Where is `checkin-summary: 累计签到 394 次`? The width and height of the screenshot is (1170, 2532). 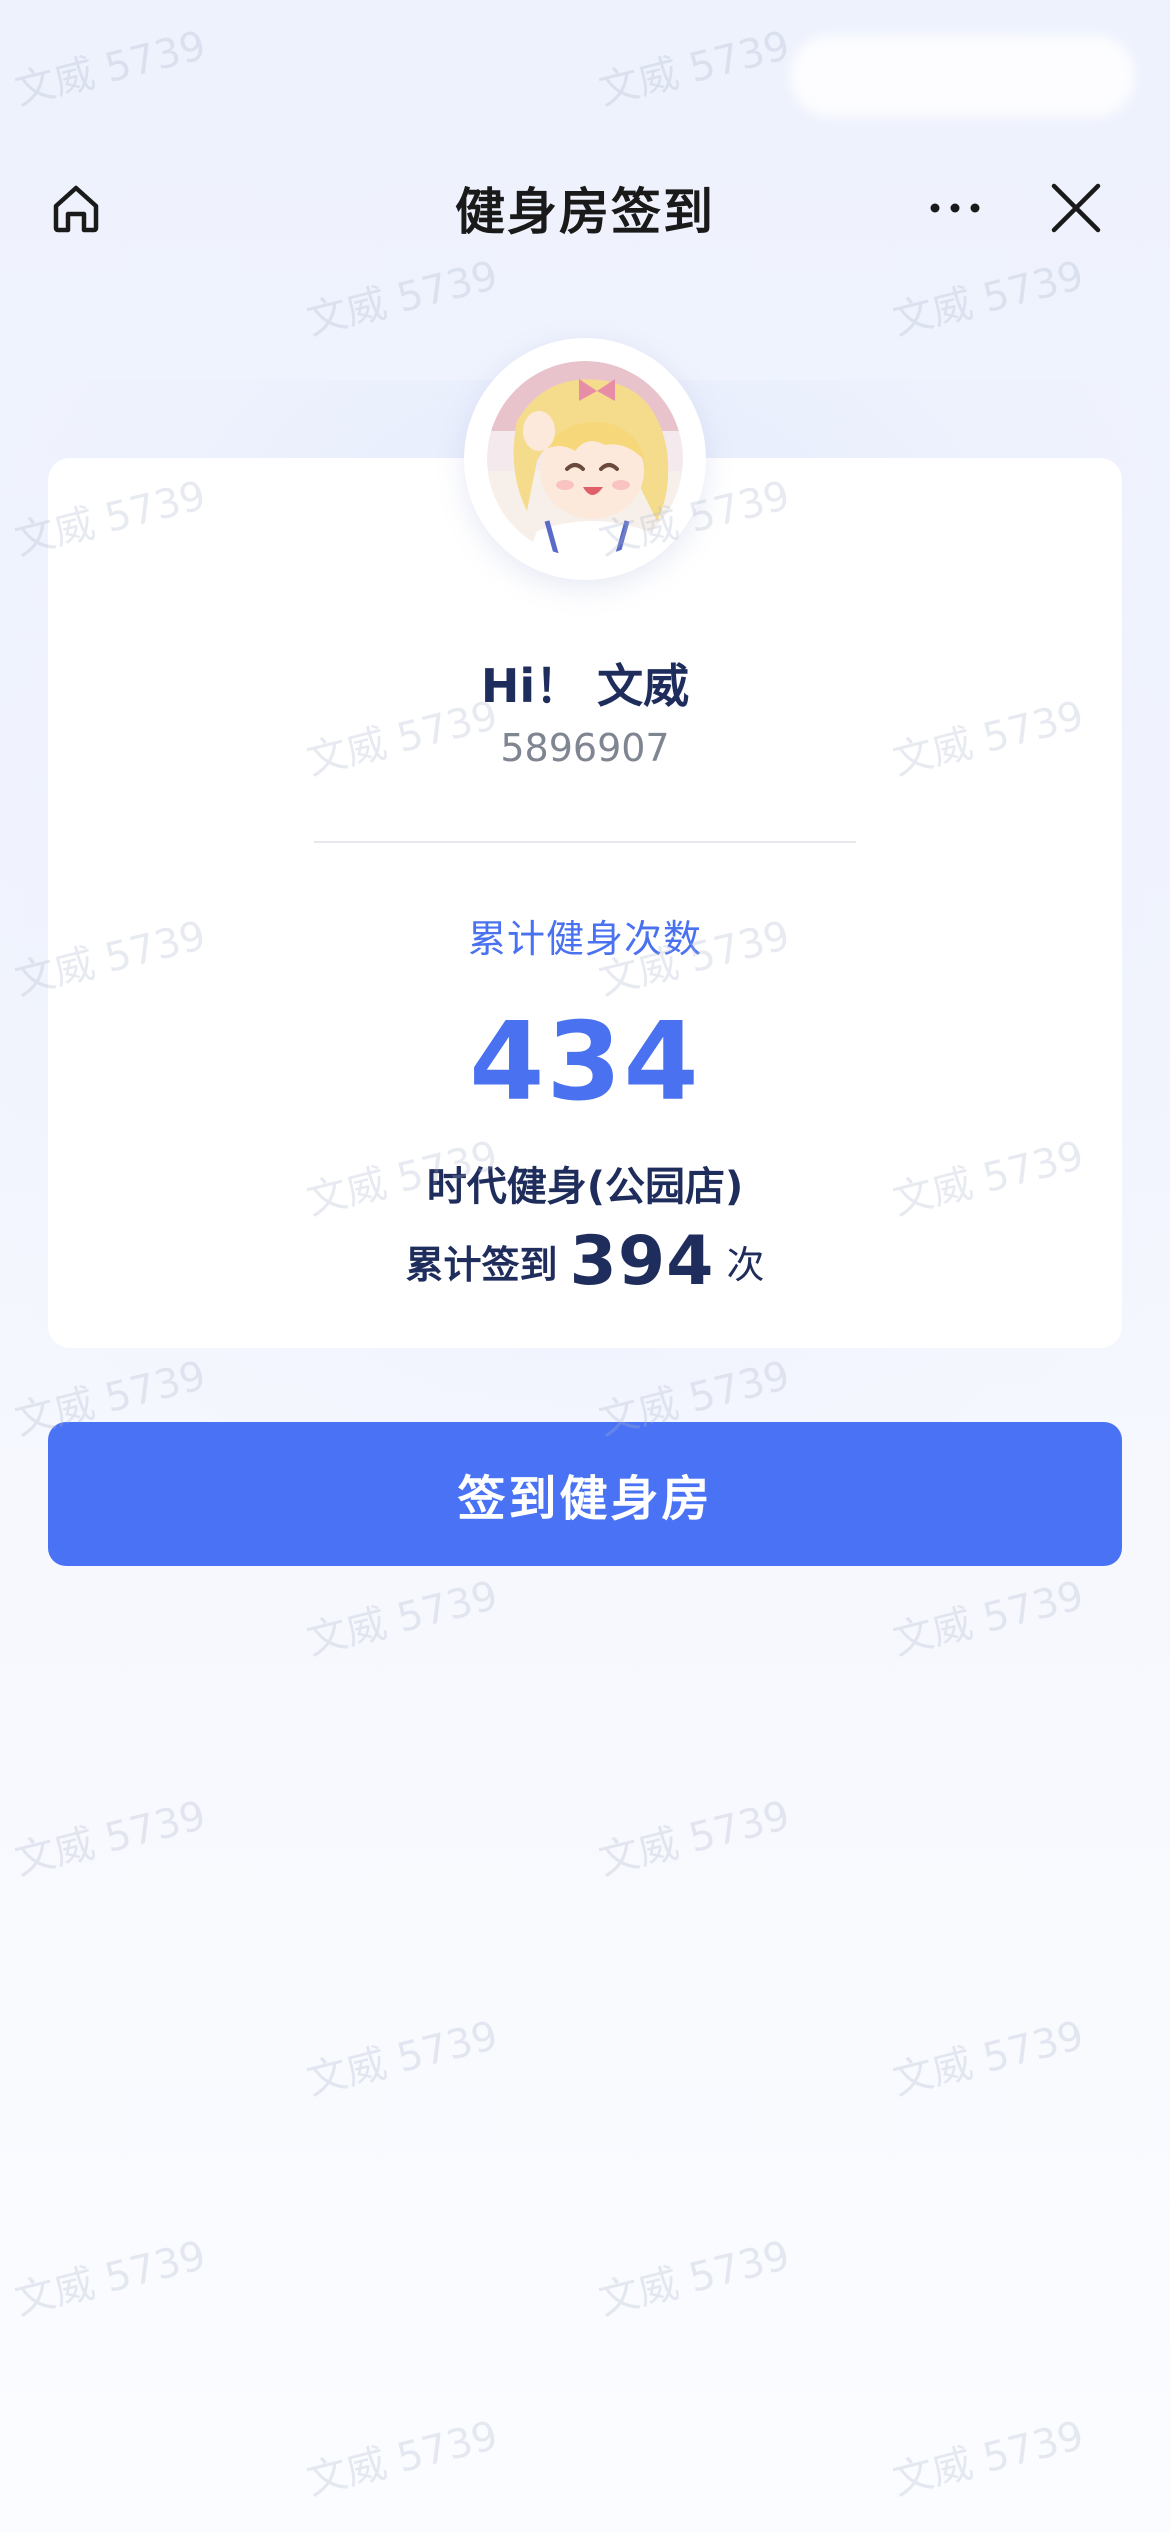
checkin-summary: 累计签到 394 次 is located at coordinates (585, 1261).